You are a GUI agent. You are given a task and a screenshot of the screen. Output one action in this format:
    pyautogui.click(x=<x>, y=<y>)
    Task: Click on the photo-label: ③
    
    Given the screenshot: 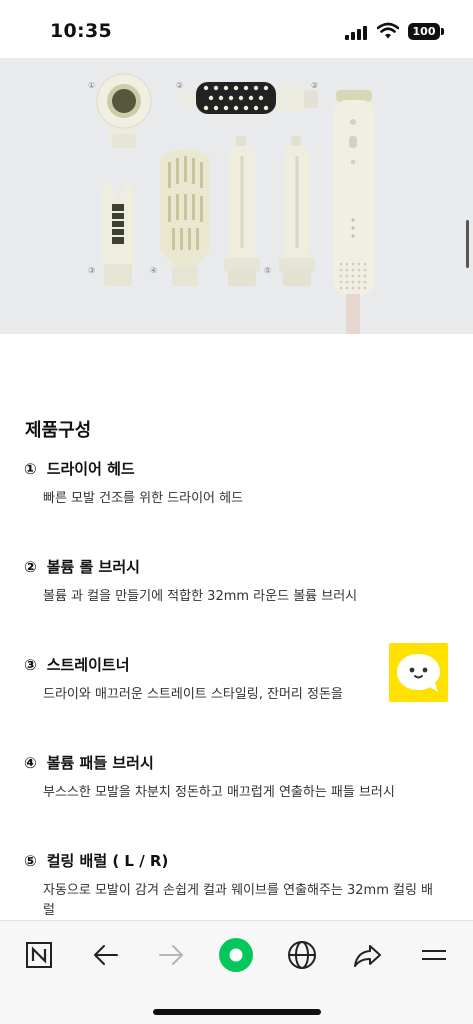 What is the action you would take?
    pyautogui.click(x=91, y=270)
    